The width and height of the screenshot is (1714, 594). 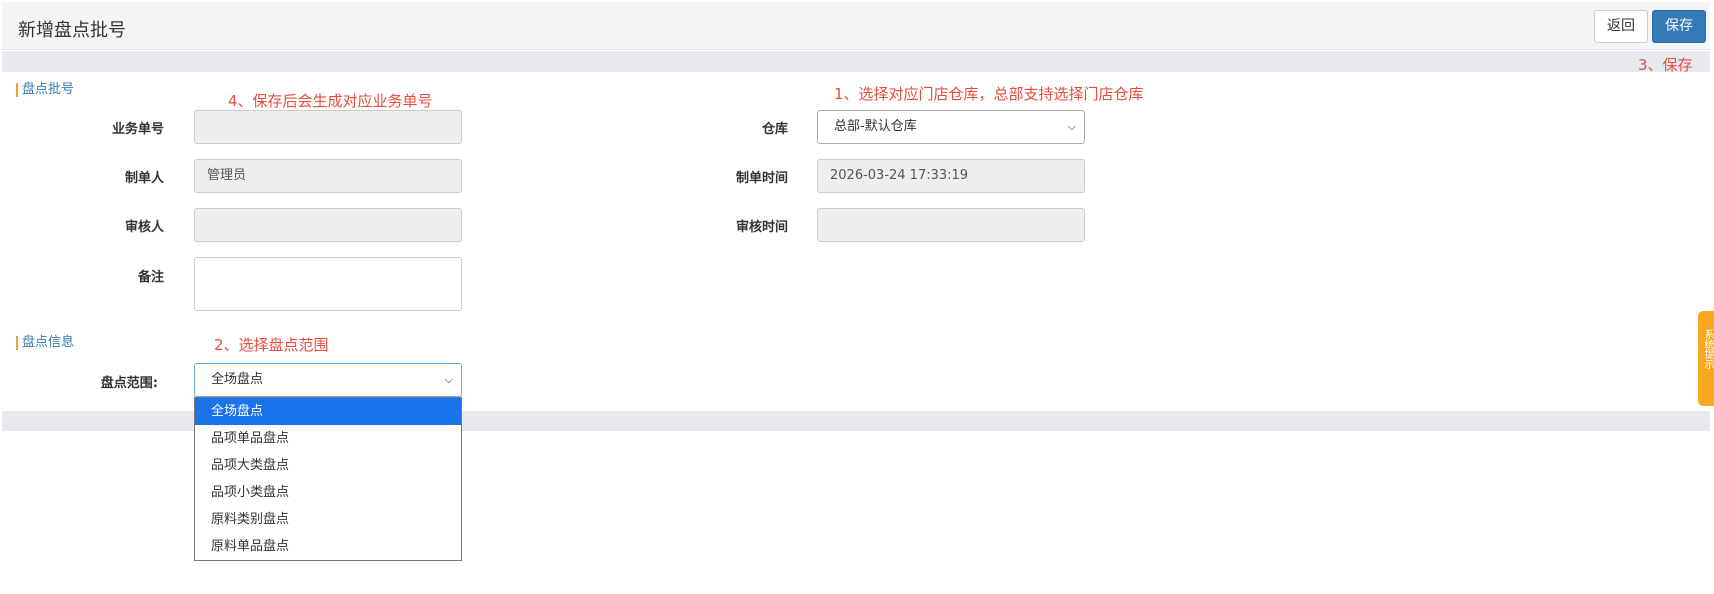 I want to click on note-order-no: 4、保存后会生成对应业务单号, so click(x=330, y=101).